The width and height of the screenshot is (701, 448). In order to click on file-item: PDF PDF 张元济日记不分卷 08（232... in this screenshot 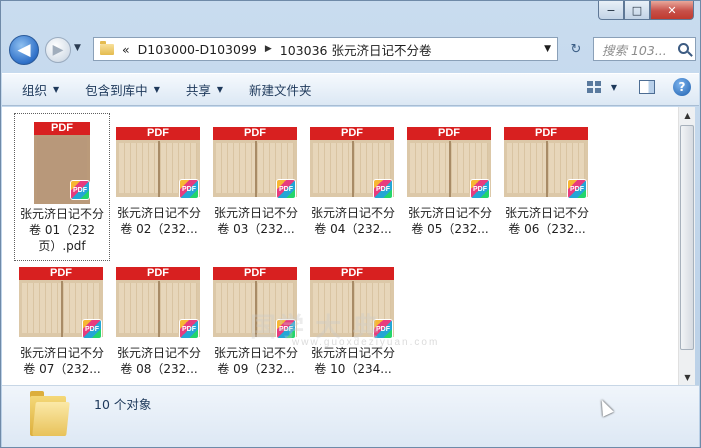, I will do `click(159, 327)`.